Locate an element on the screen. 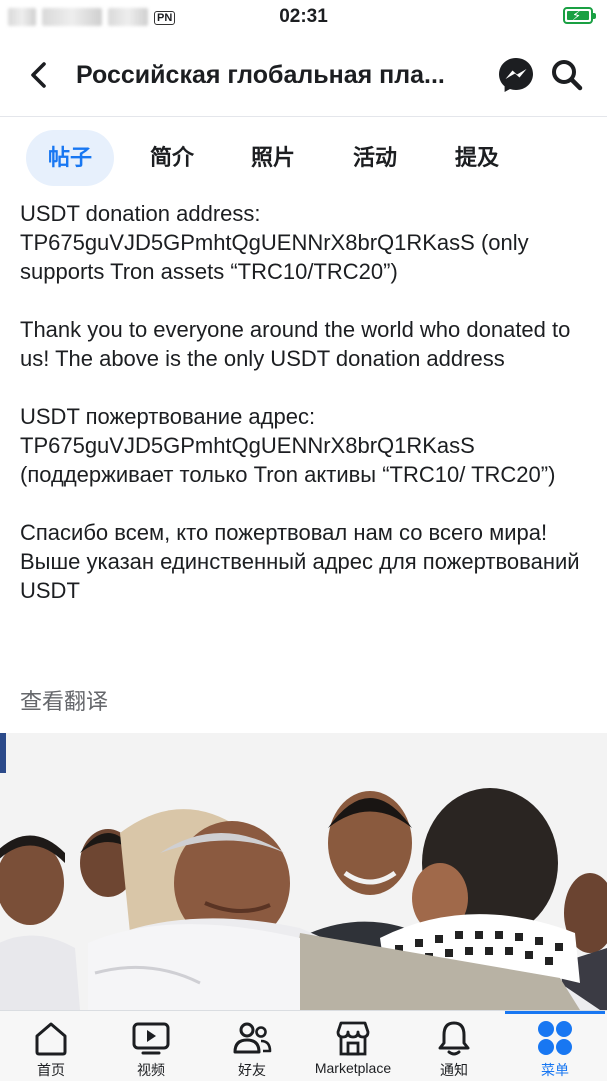  charging-bolt-icon: ⚡ is located at coordinates (577, 15).